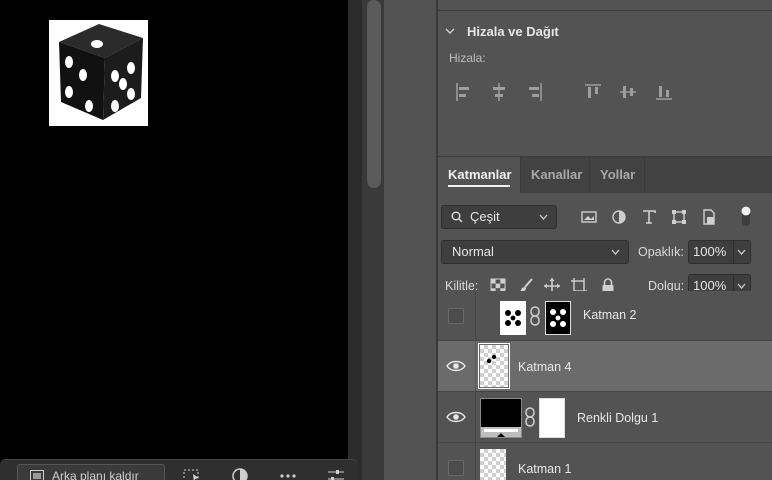  What do you see at coordinates (355, 240) in the screenshot?
I see `canvas-edge` at bounding box center [355, 240].